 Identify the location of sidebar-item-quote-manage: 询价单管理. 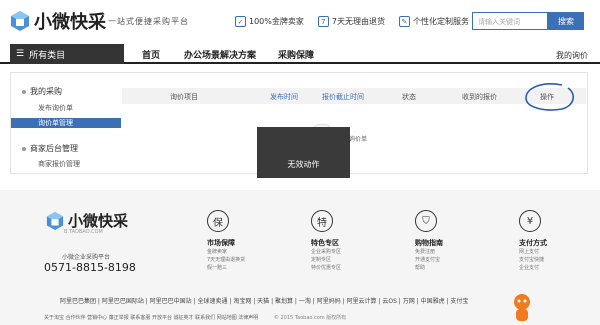
(66, 123).